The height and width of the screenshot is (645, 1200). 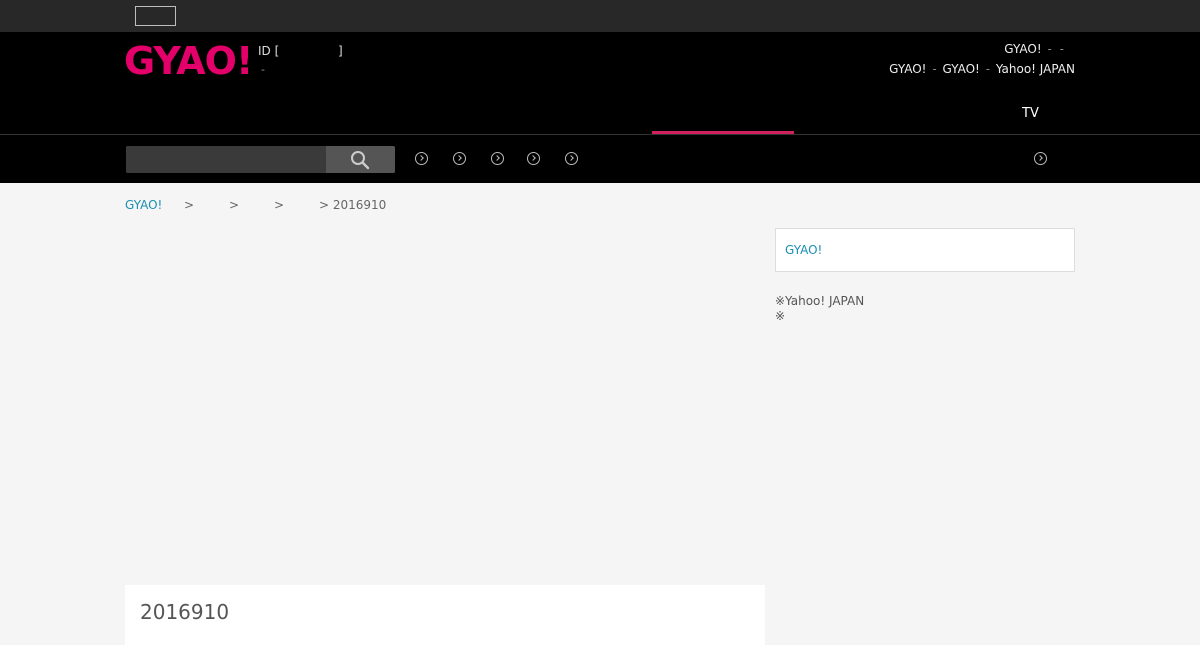 I want to click on header-link-gyao-a: GYAO!, so click(x=907, y=69).